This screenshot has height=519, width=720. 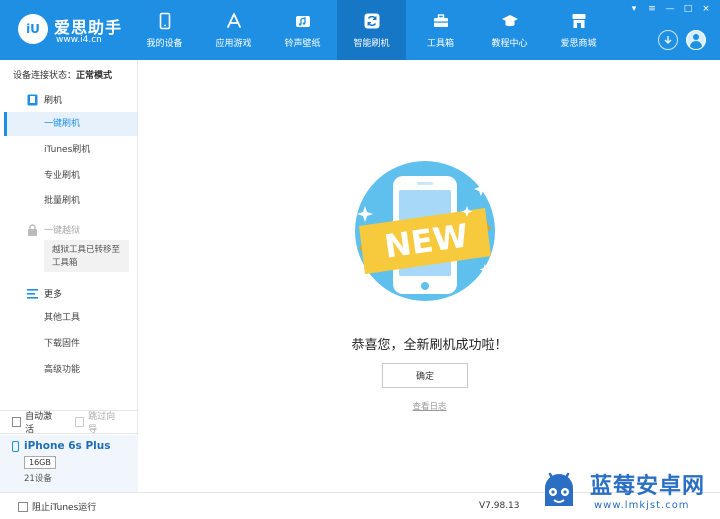 What do you see at coordinates (45, 76) in the screenshot?
I see `status-label: 设备连接状态：` at bounding box center [45, 76].